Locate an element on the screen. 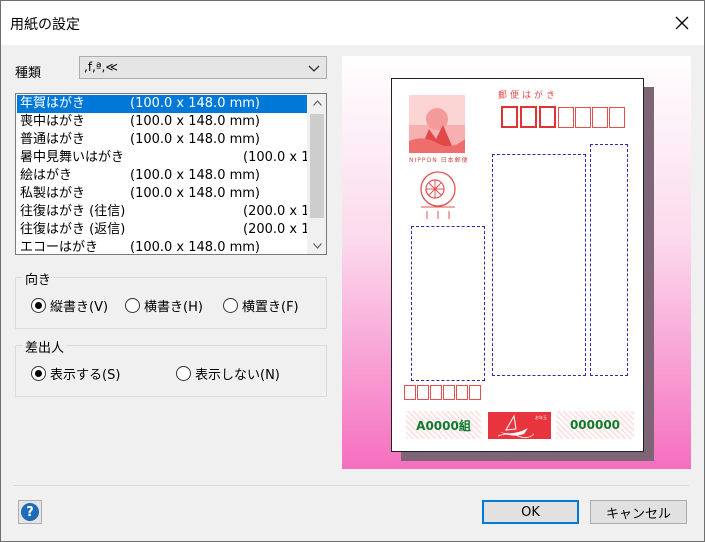 The image size is (705, 542). lottery-emblem-label: お年玉 is located at coordinates (541, 417).